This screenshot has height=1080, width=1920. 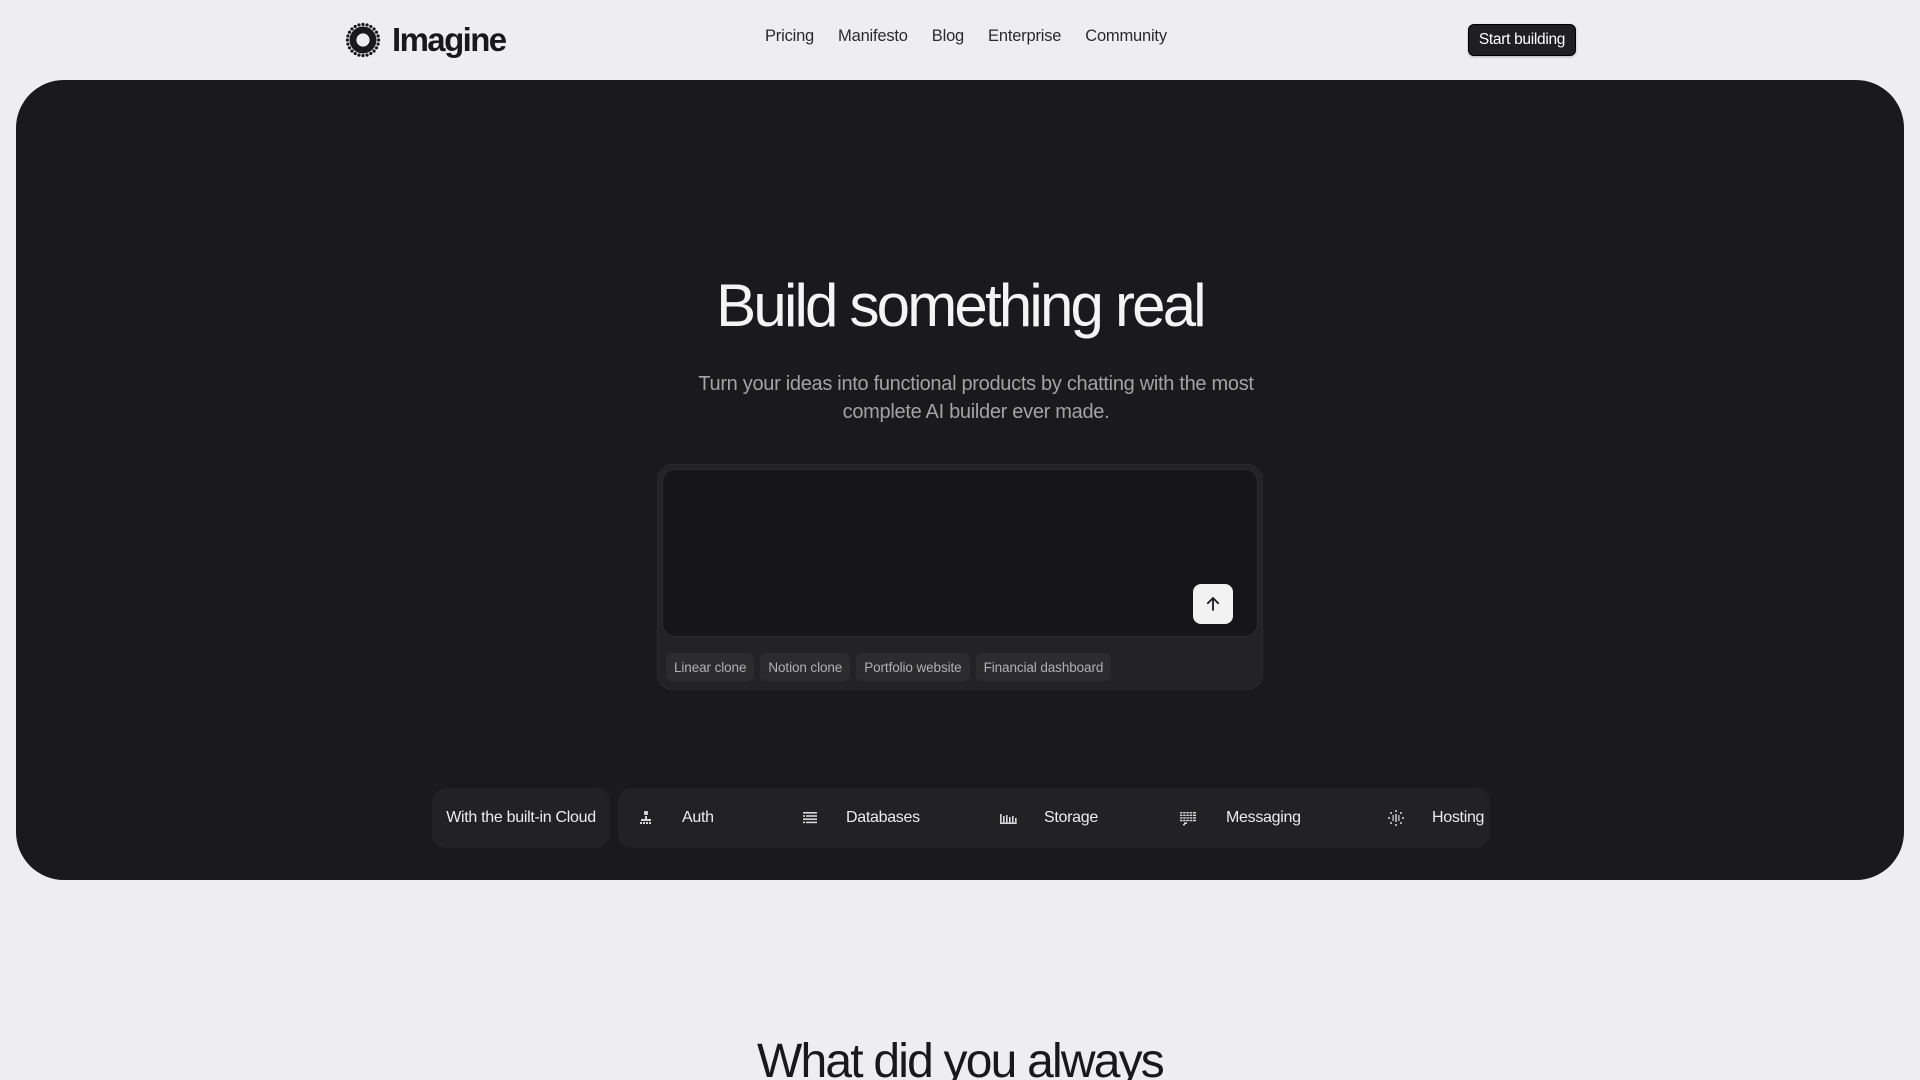 I want to click on nav-link-pricing: Pricing, so click(x=789, y=36).